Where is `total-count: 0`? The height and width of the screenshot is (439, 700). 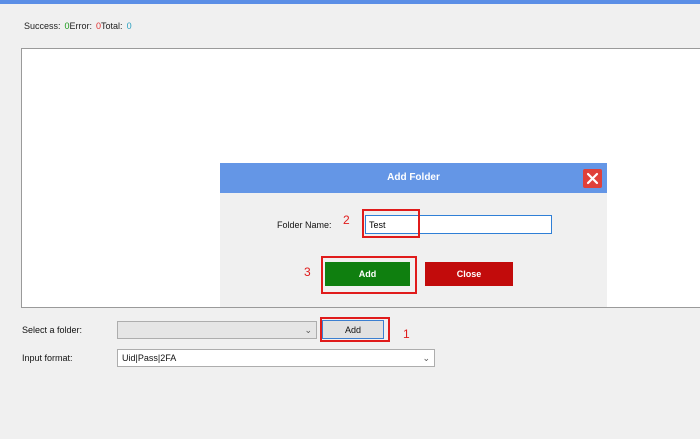
total-count: 0 is located at coordinates (129, 26).